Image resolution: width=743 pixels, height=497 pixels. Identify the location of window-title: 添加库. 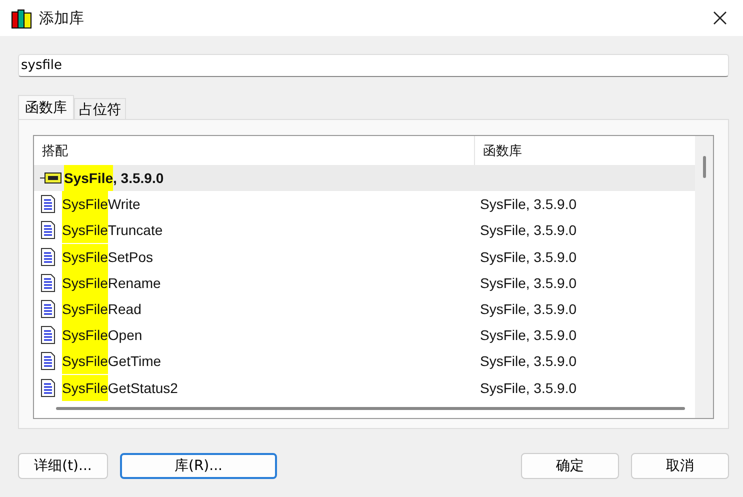
(61, 18).